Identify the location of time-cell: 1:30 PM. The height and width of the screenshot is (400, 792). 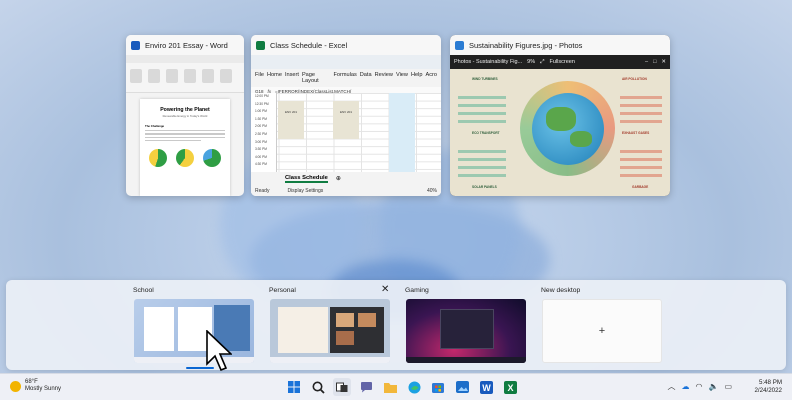
(261, 118).